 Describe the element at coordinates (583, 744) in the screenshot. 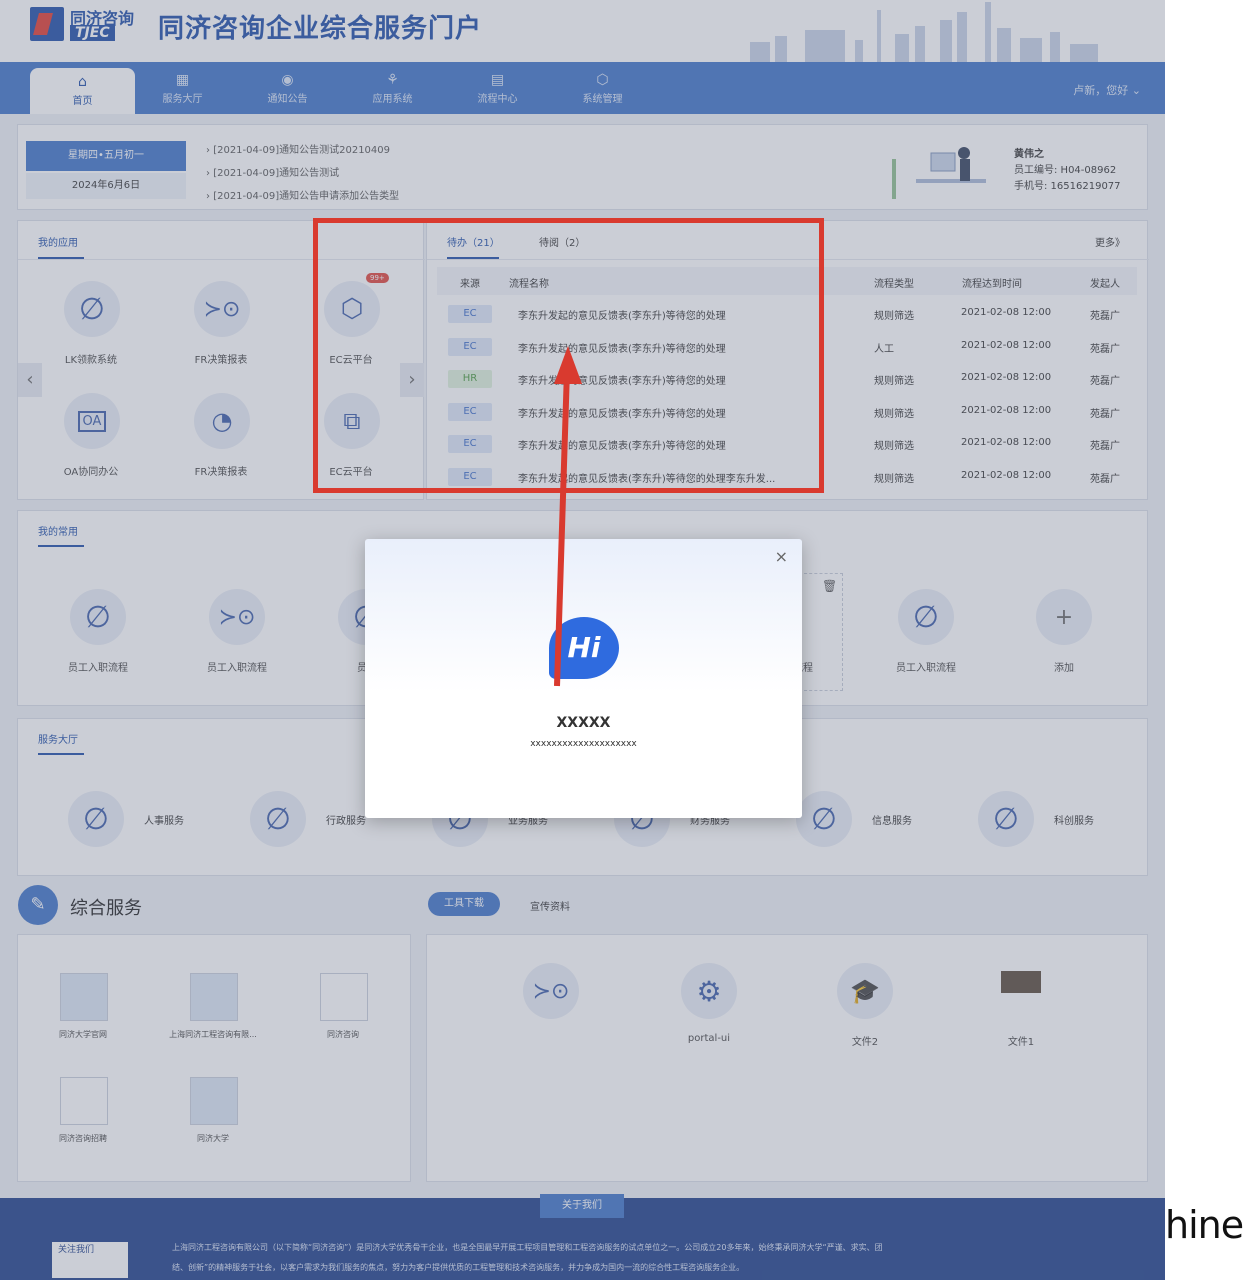

I see `modal-subtitle: xxxxxxxxxxxxxxxxxxxx` at that location.